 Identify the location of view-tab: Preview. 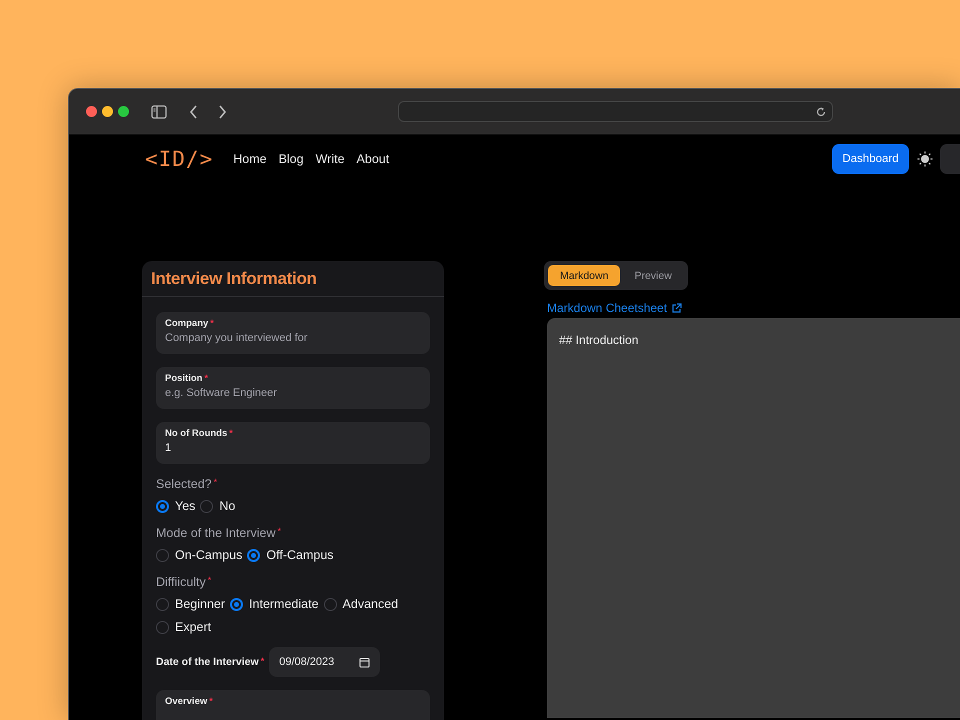
(653, 275).